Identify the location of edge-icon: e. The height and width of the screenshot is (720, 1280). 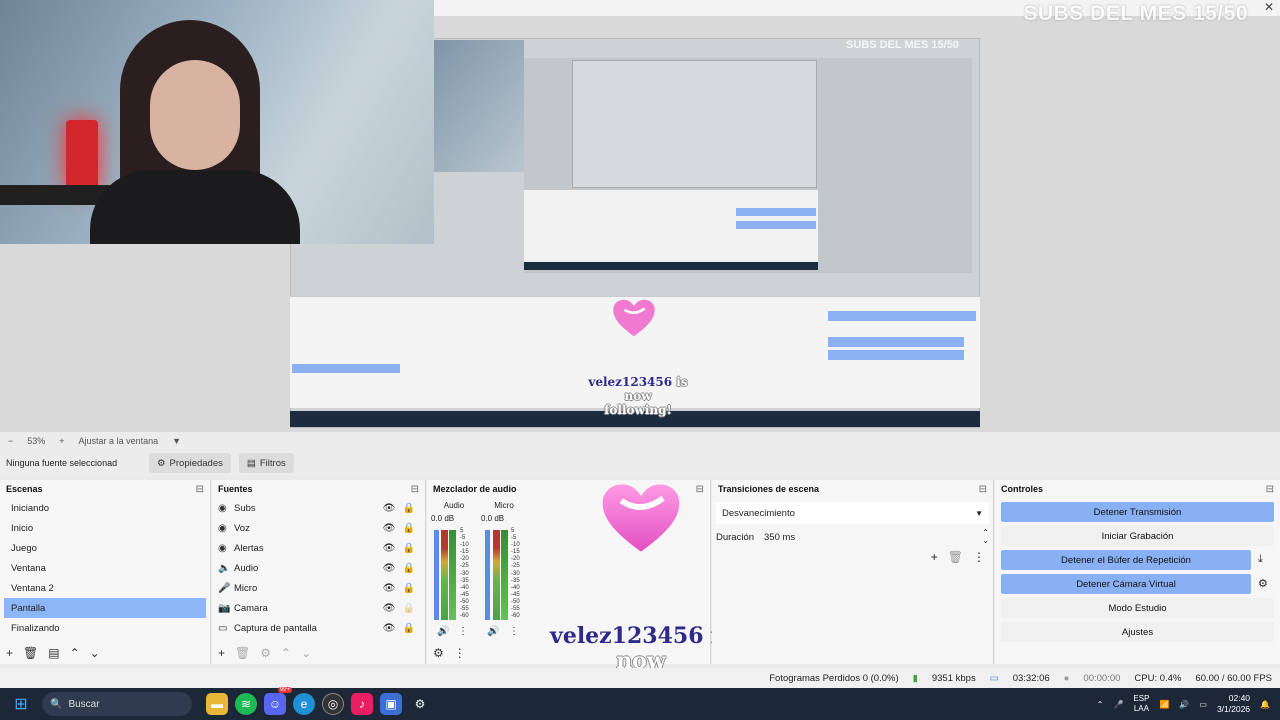
(304, 704).